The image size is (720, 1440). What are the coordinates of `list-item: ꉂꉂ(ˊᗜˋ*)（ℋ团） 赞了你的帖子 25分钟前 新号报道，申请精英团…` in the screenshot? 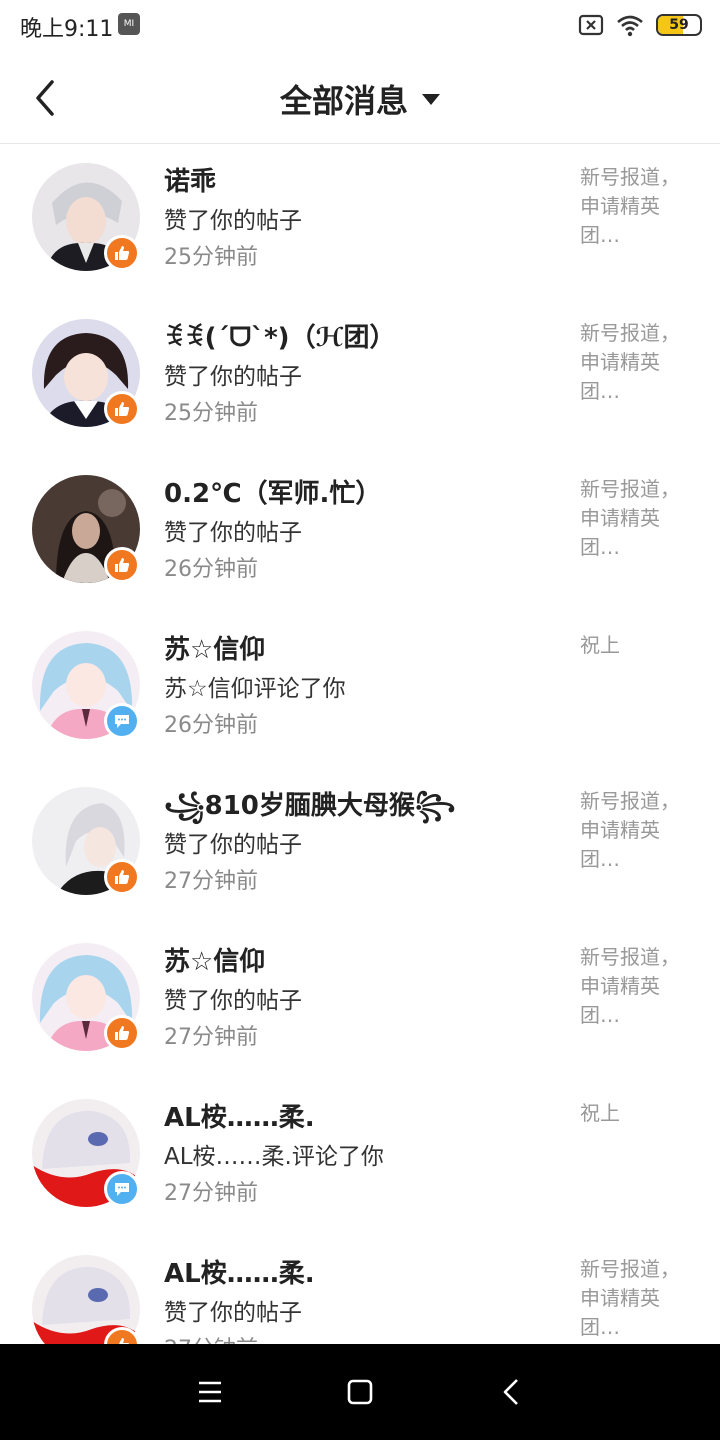 It's located at (360, 379).